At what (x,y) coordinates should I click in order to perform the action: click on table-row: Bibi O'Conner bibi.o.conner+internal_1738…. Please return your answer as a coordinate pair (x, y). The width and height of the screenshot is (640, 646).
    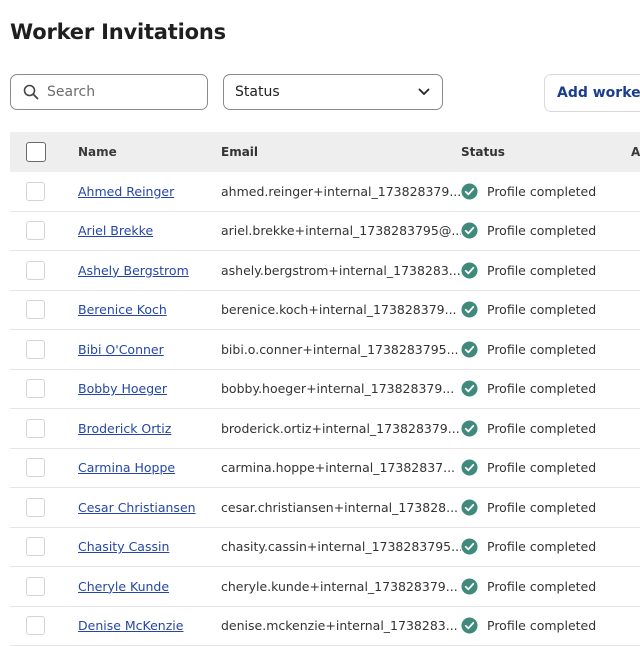
    Looking at the image, I should click on (325, 350).